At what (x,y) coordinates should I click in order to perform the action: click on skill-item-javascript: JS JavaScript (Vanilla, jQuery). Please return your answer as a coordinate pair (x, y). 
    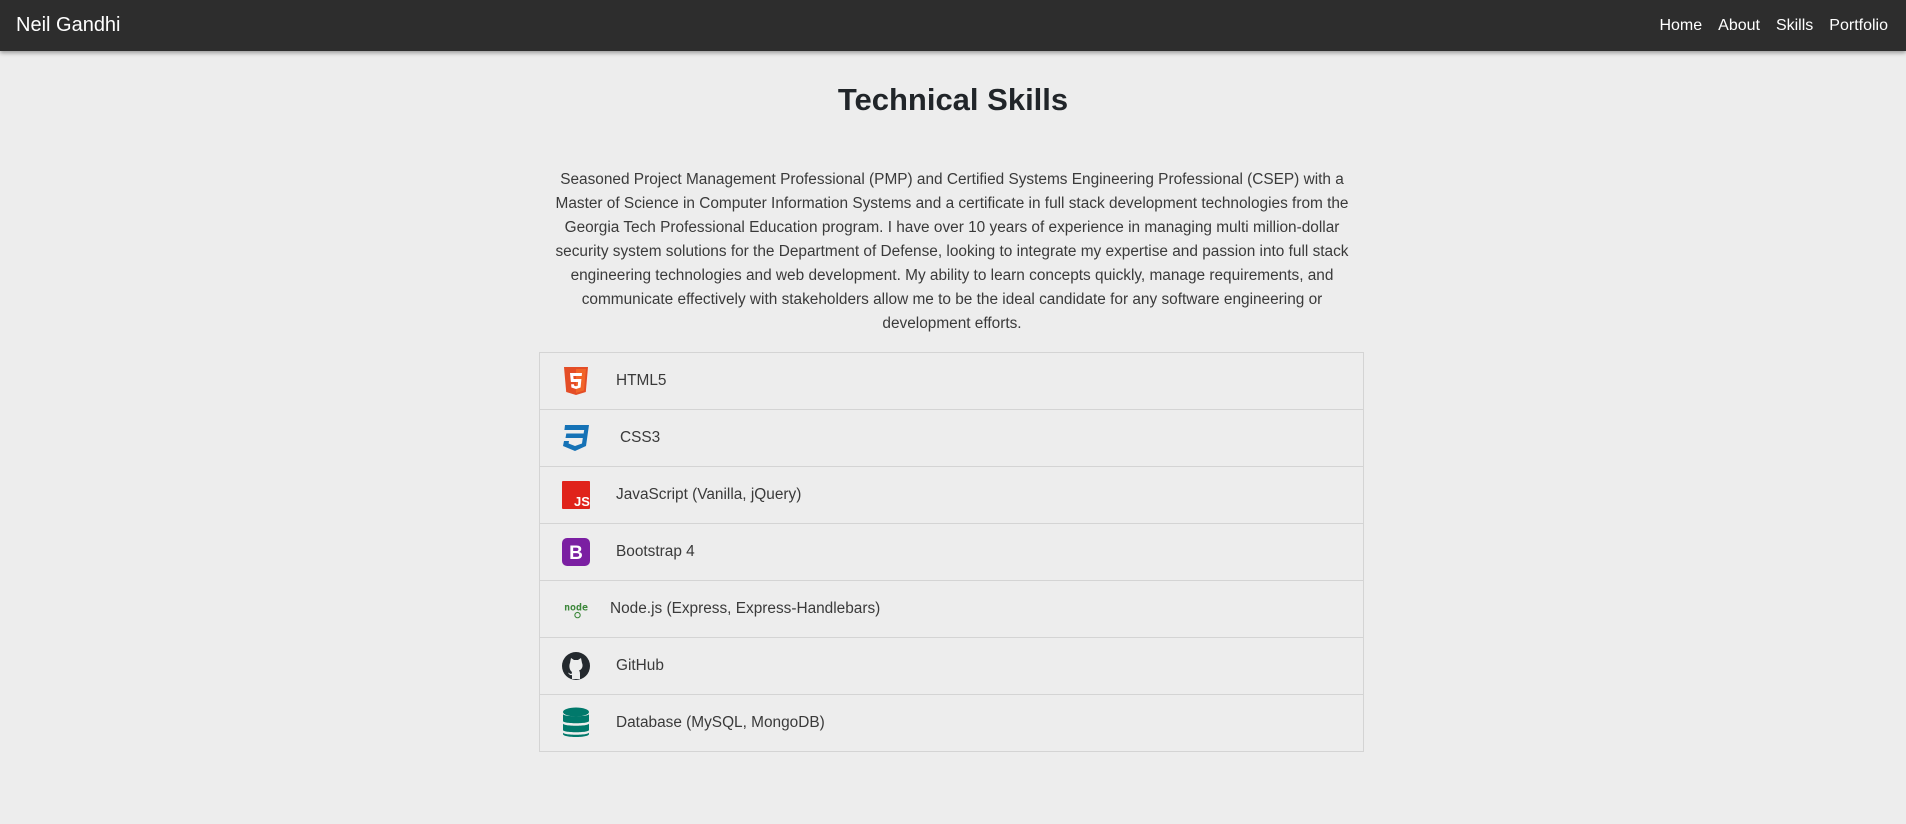
    Looking at the image, I should click on (951, 494).